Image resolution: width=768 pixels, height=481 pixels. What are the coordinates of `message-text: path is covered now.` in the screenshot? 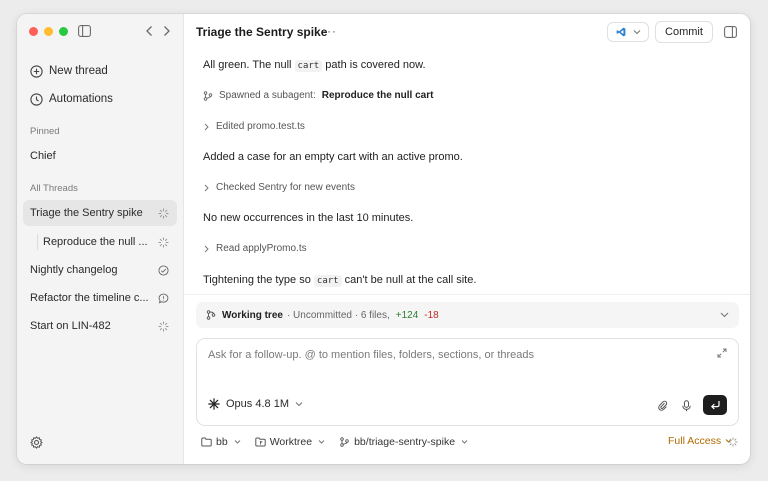 It's located at (375, 65).